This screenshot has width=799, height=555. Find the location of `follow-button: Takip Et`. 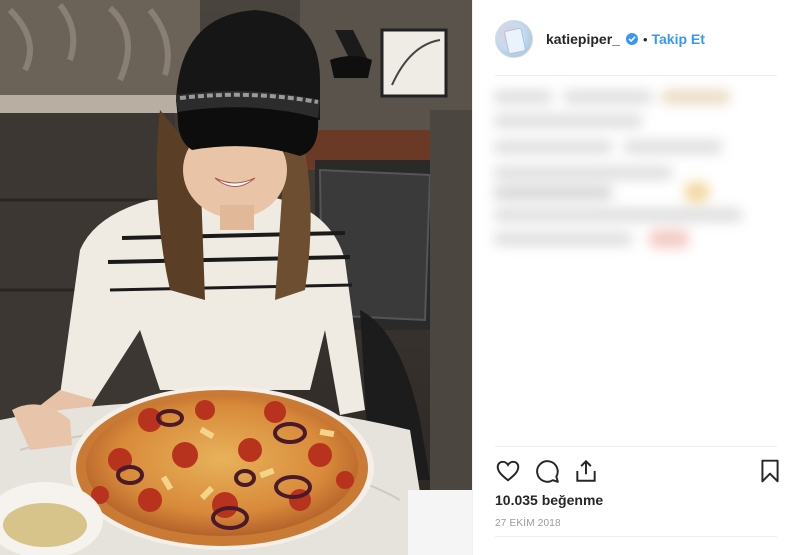

follow-button: Takip Et is located at coordinates (678, 39).